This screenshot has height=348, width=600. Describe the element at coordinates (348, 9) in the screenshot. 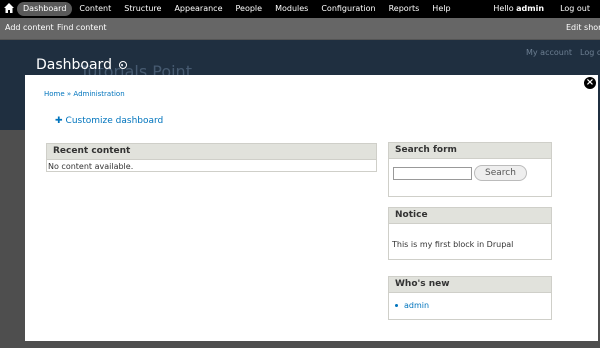

I see `menu-configuration: Configuration` at that location.